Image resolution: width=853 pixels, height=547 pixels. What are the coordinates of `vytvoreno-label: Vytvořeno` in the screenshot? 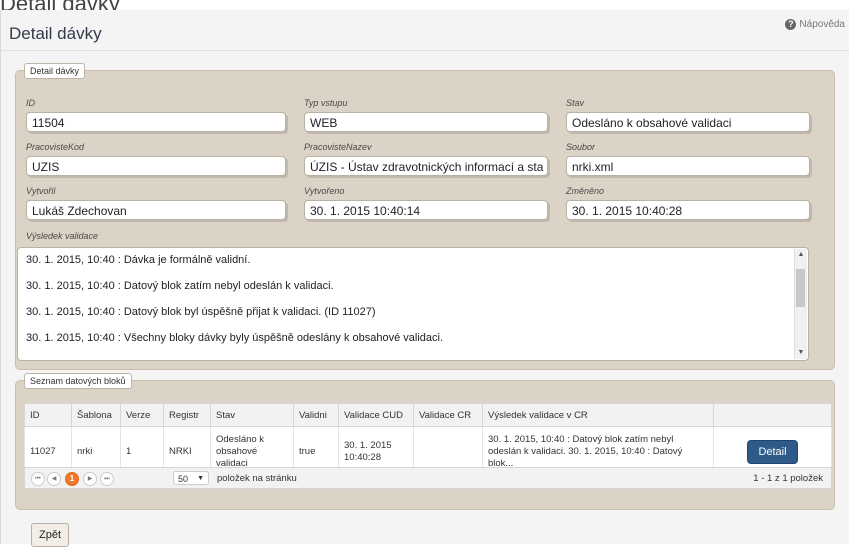 It's located at (324, 191).